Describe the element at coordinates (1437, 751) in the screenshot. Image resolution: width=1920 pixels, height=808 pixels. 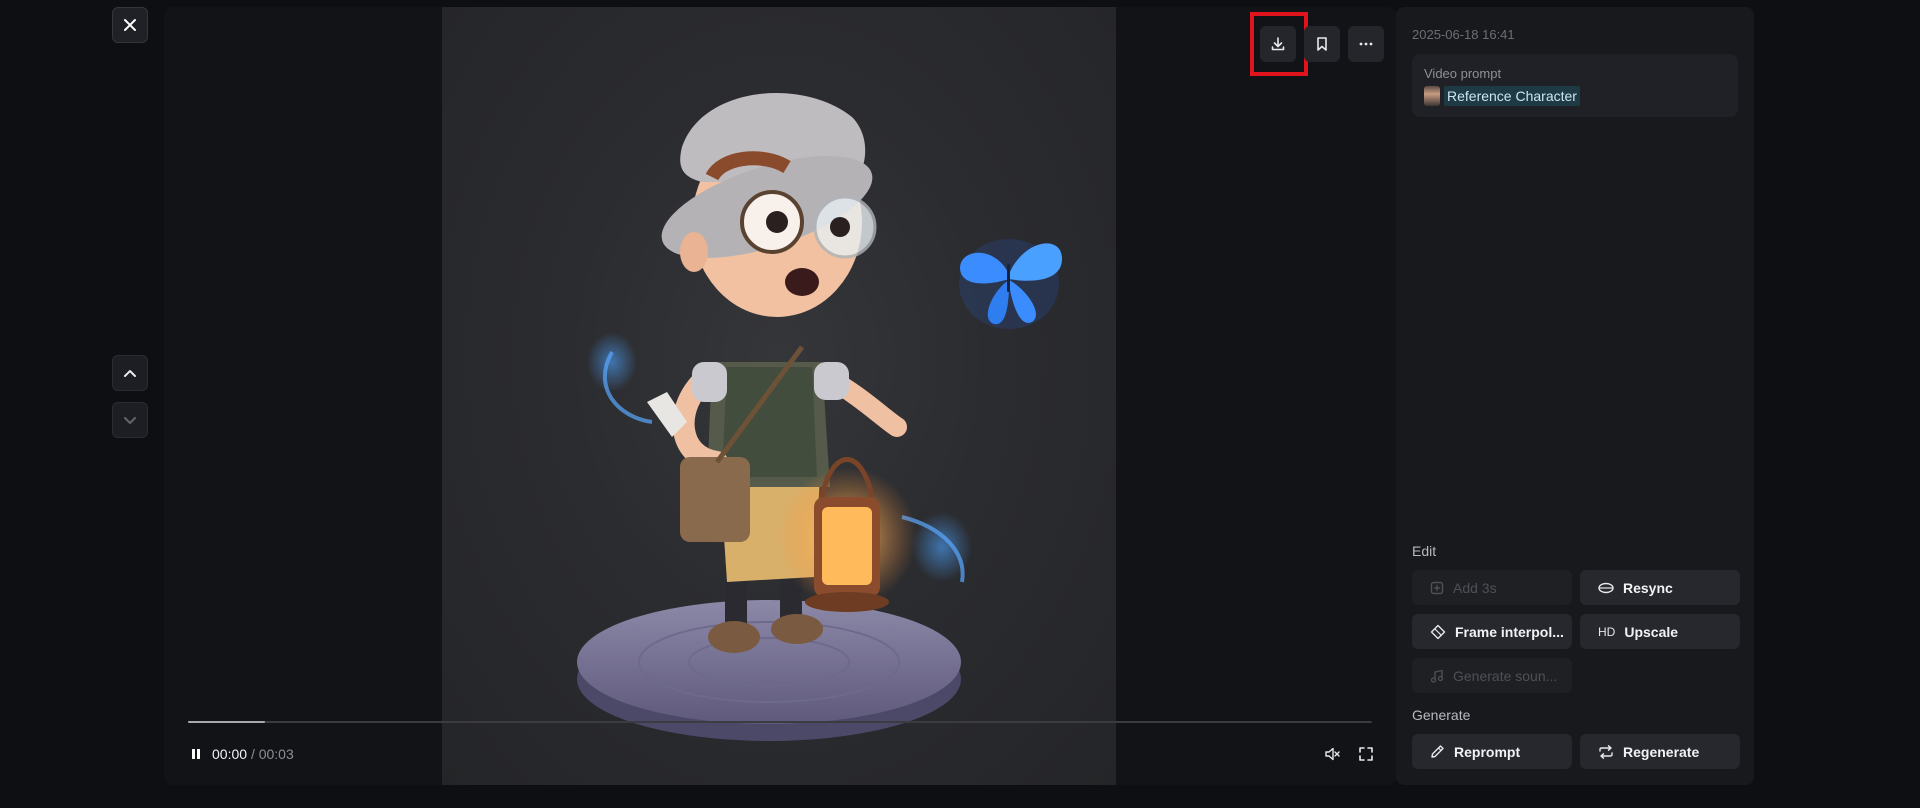
I see `pencil-icon` at that location.